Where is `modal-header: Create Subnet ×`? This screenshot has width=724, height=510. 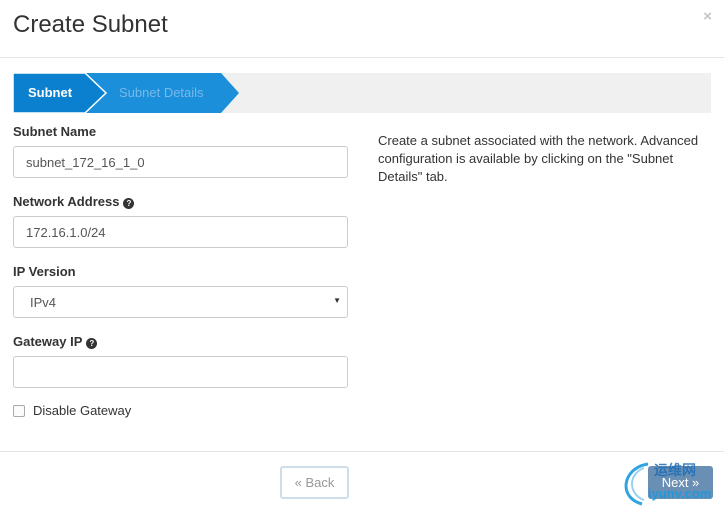 modal-header: Create Subnet × is located at coordinates (362, 29).